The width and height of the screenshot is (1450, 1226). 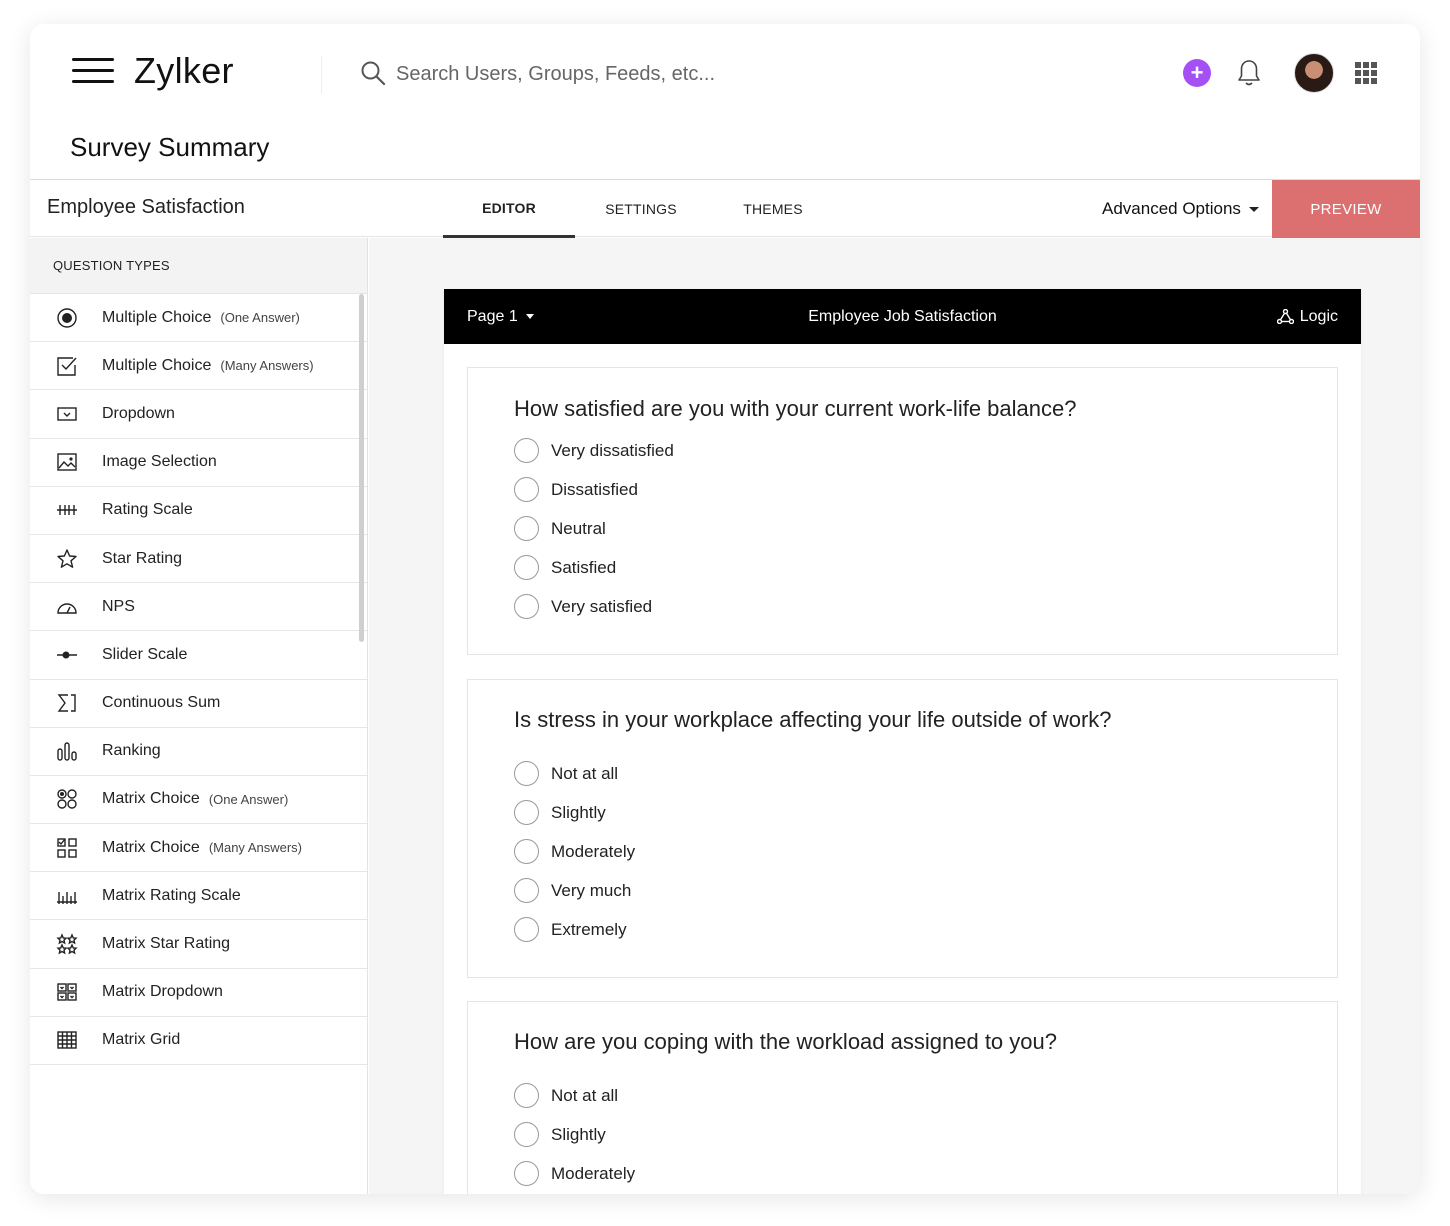 I want to click on app-logo: Zylker, so click(x=184, y=71).